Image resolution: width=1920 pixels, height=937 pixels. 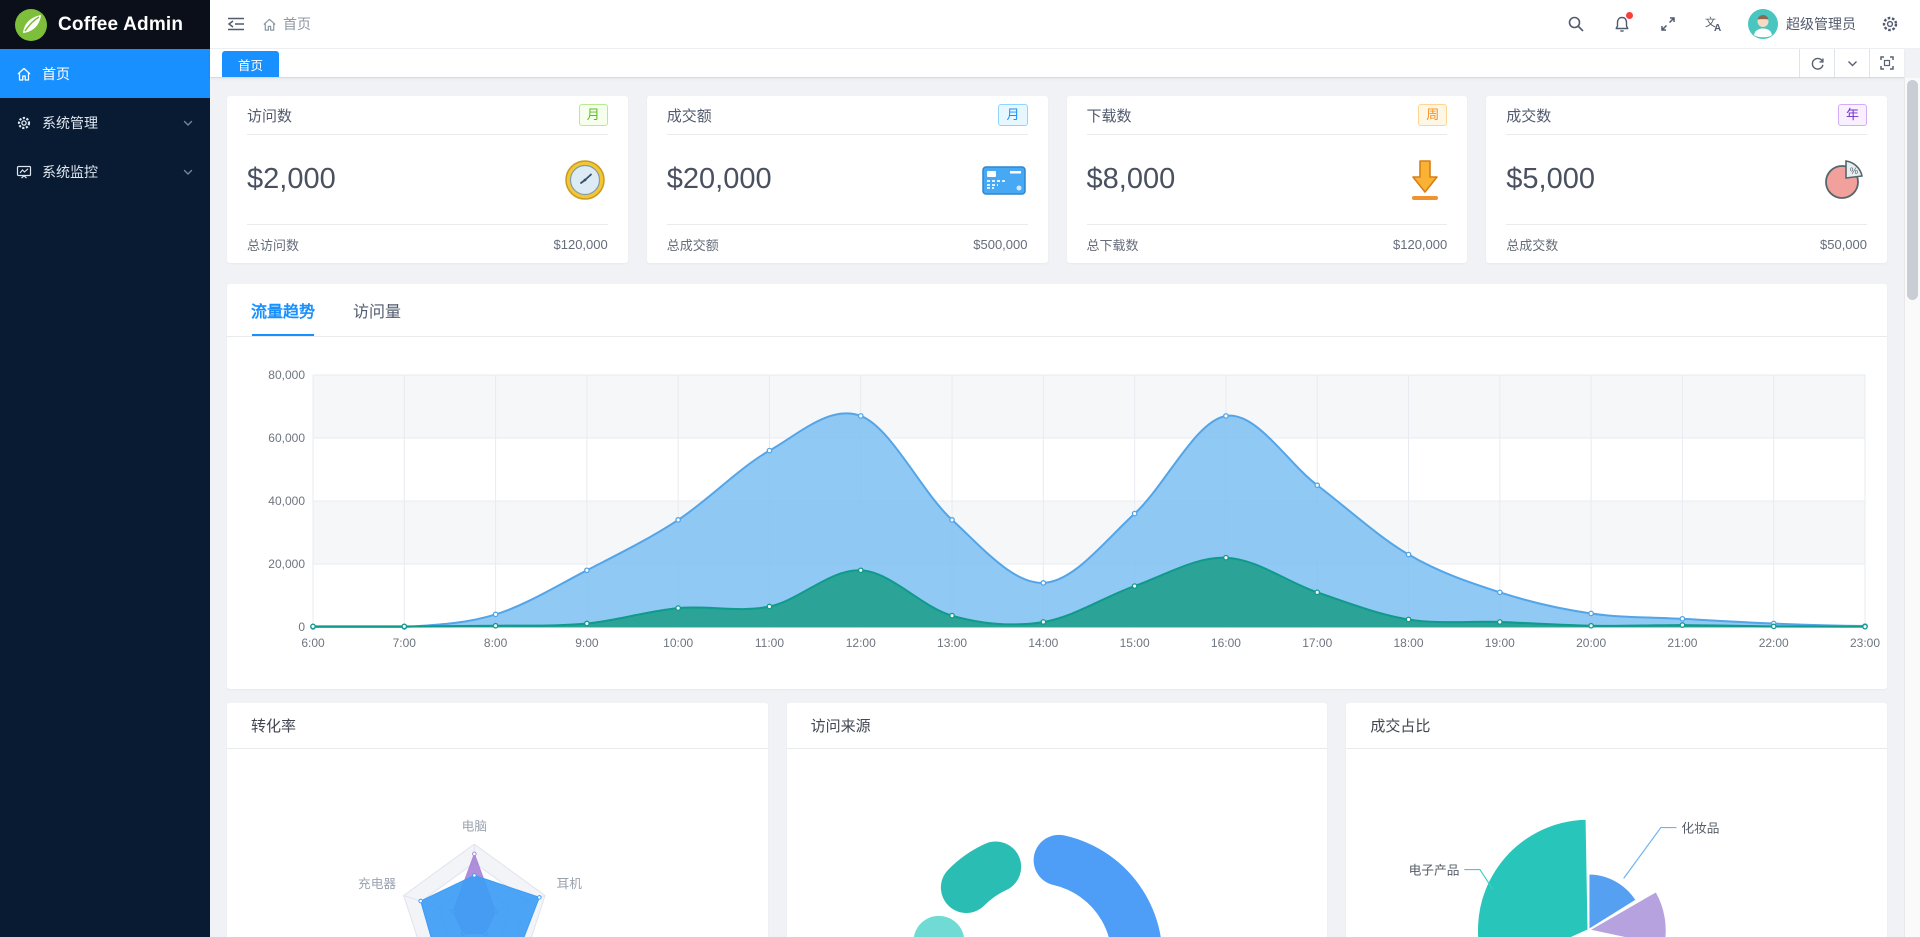 I want to click on tab-traffic-trend: 流量趋势, so click(x=283, y=310).